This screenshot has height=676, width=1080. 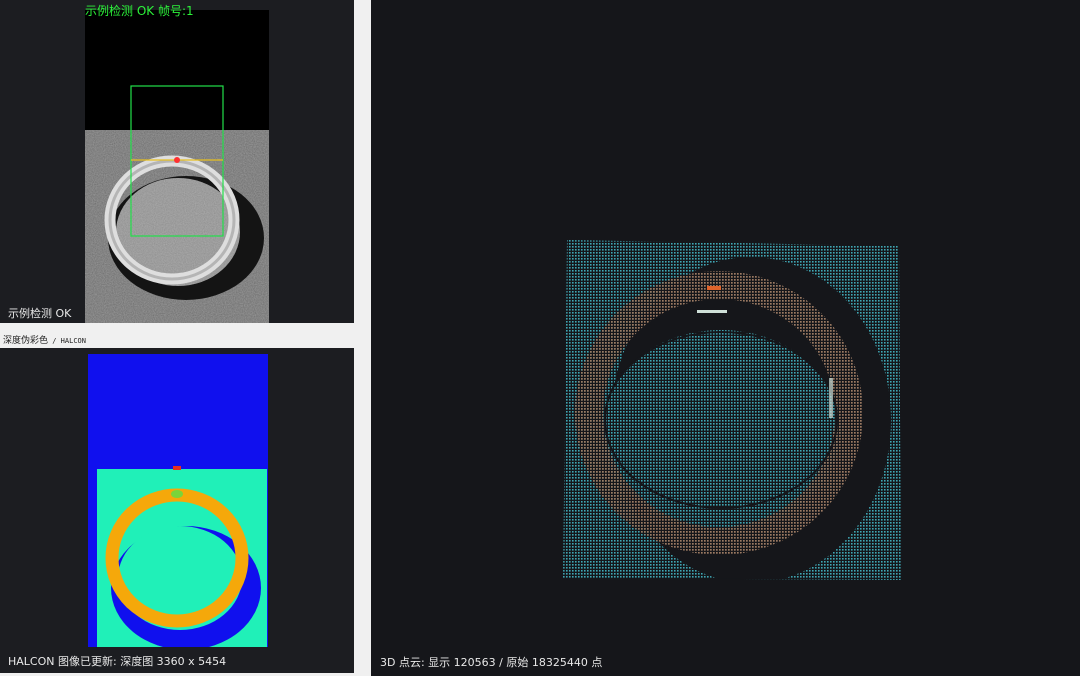 I want to click on depth-view-header: 深度伪彩色 / HALCON, so click(x=44, y=339).